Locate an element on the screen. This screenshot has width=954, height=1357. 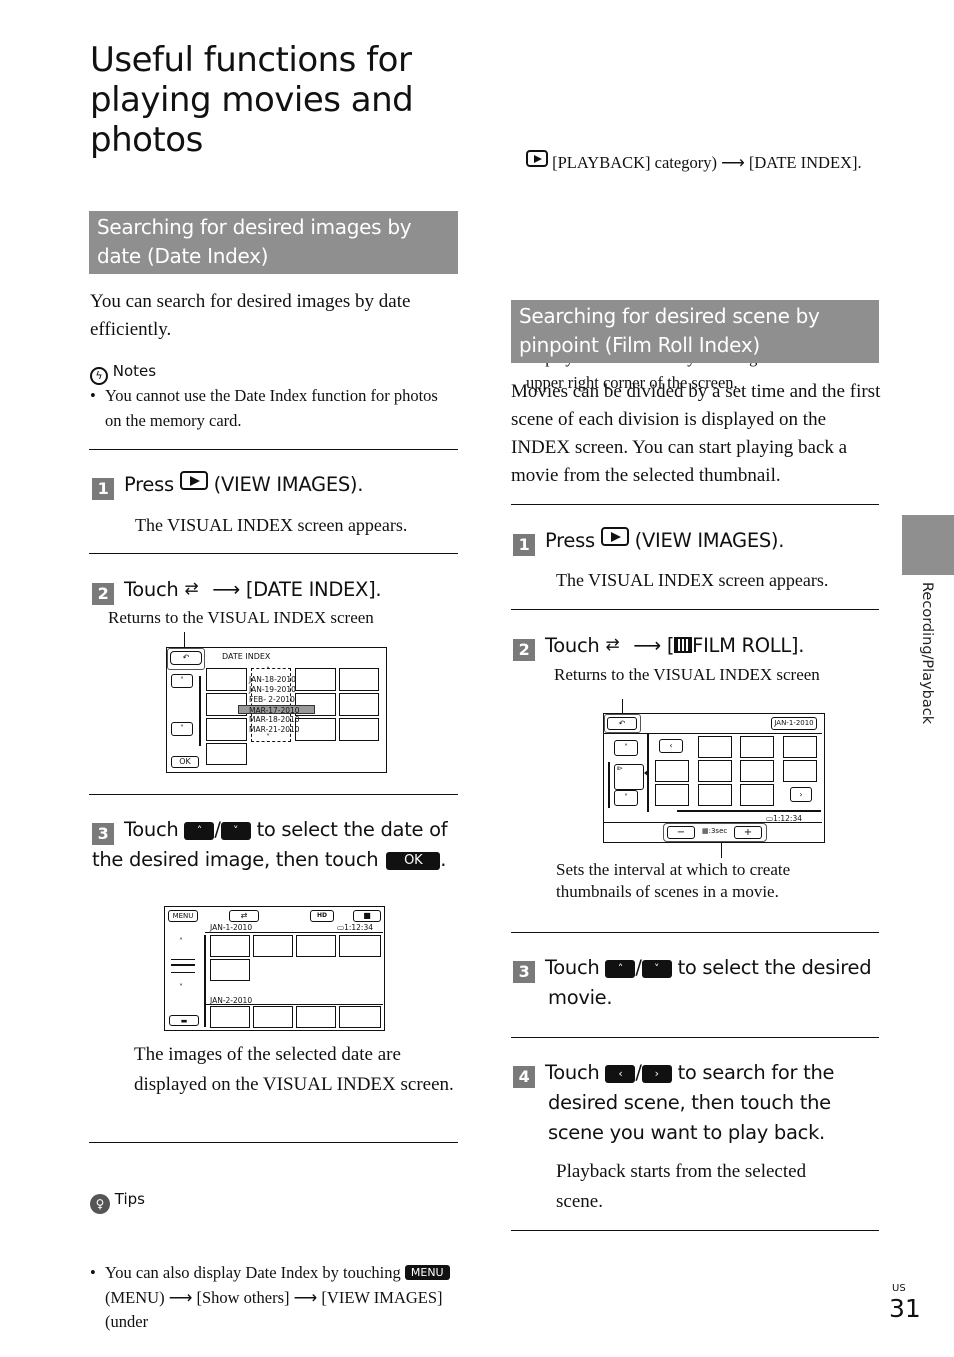
previous-button: ‹ is located at coordinates (671, 746).